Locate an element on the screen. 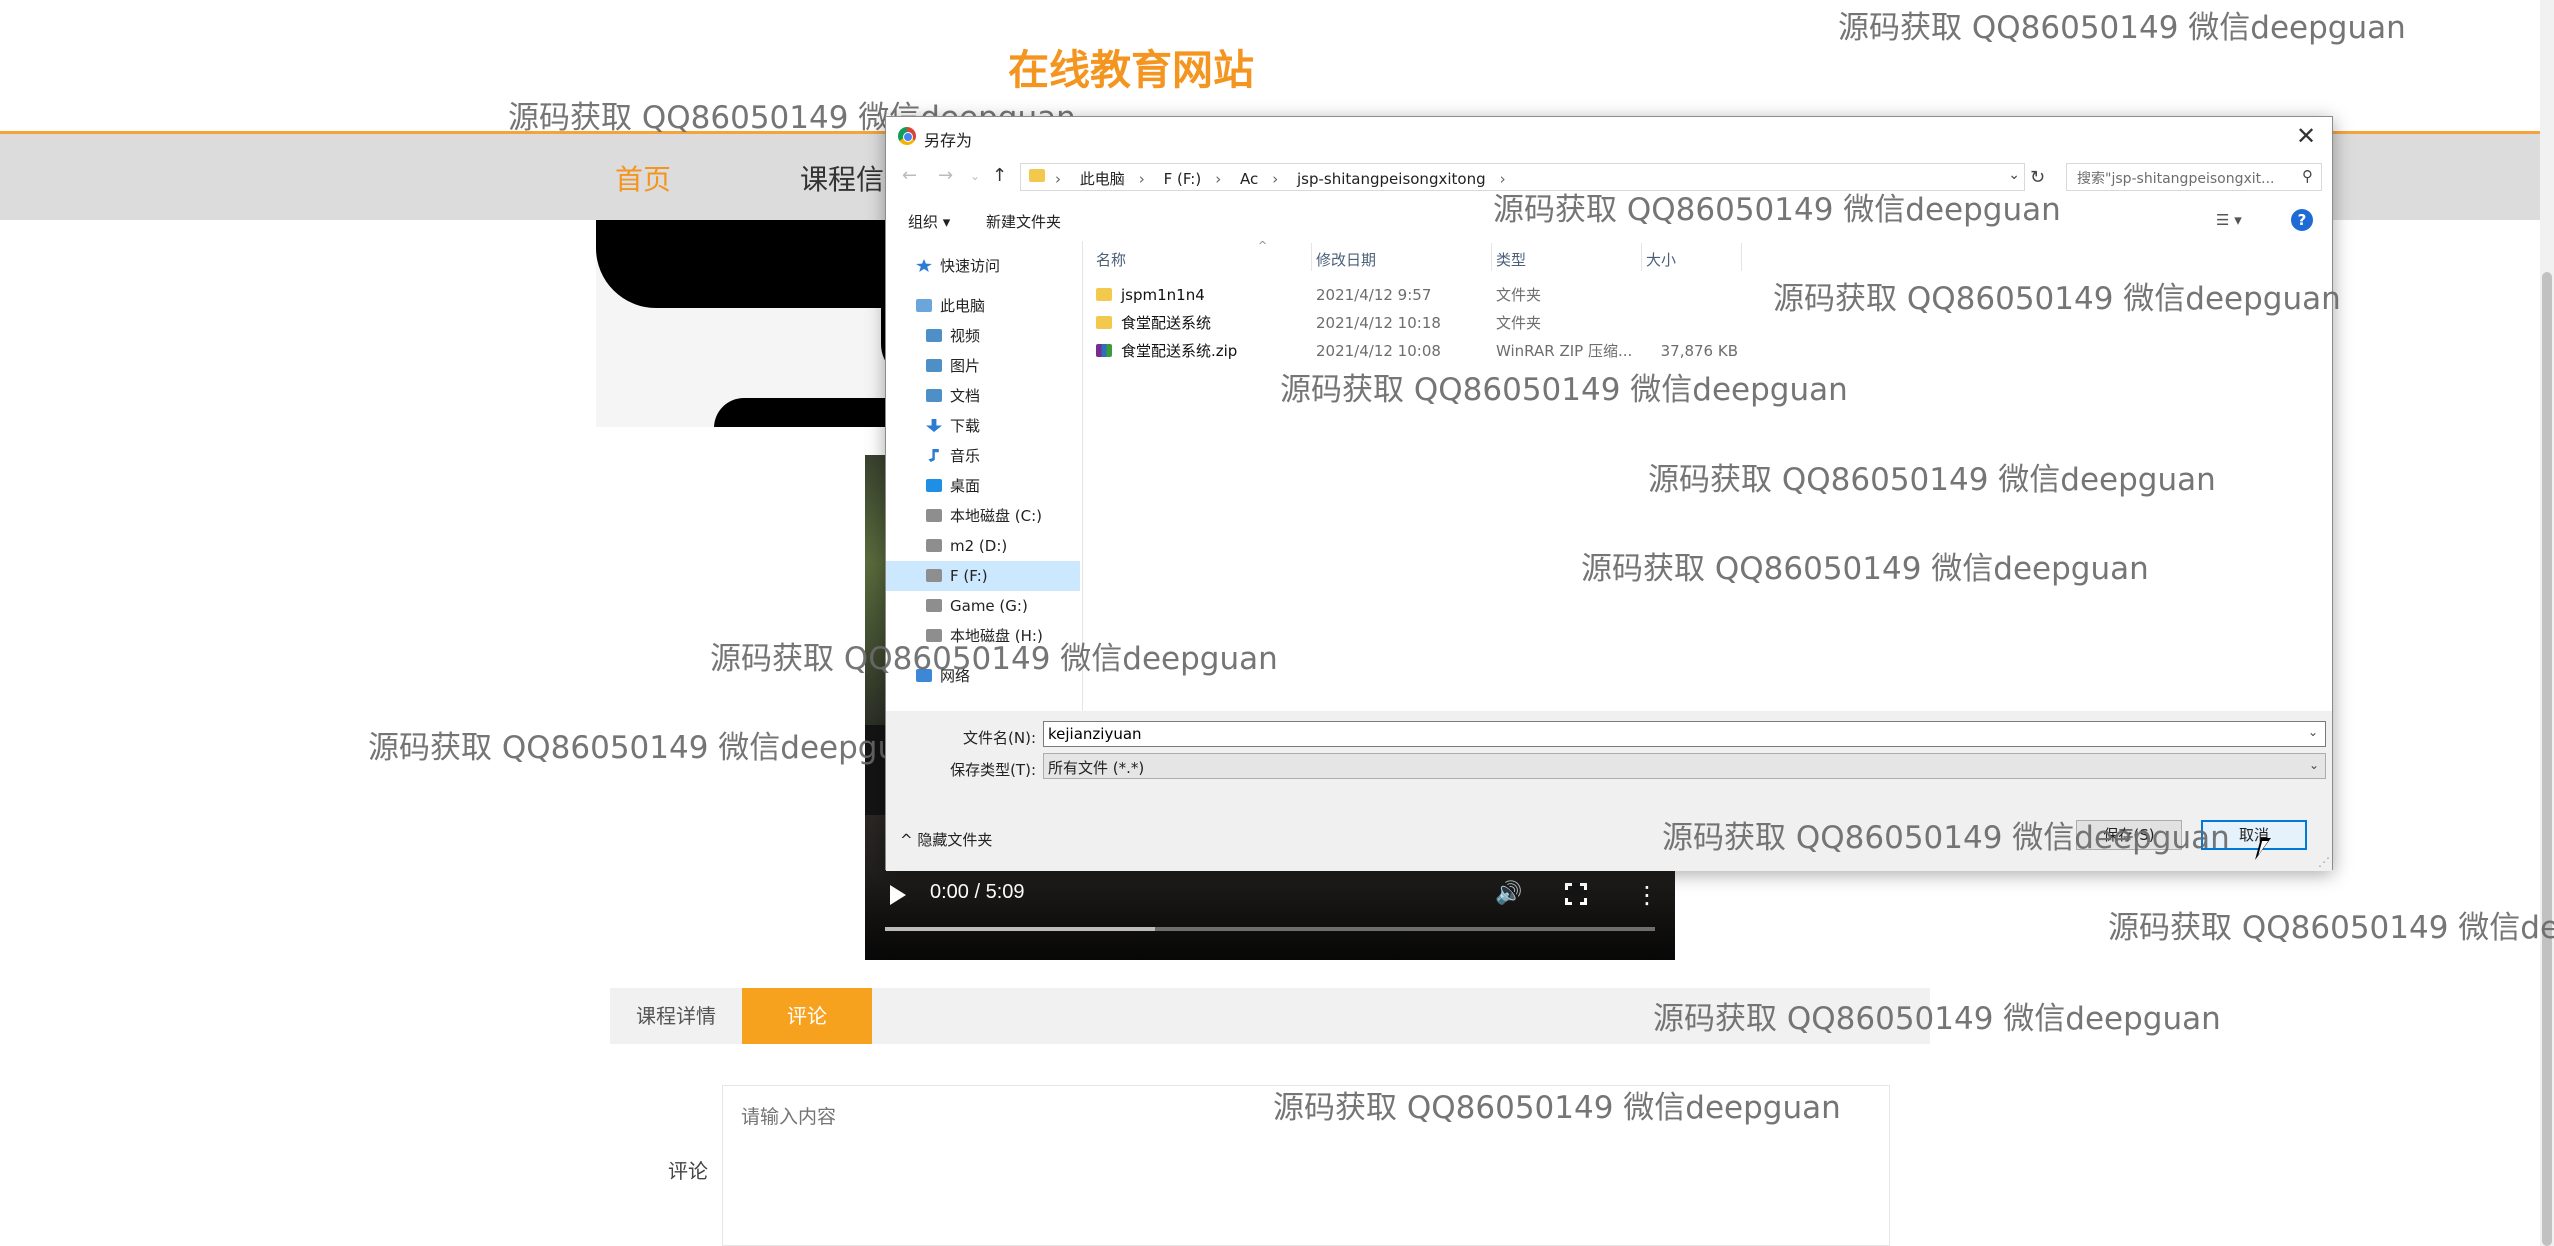  pane-divider is located at coordinates (1082, 476).